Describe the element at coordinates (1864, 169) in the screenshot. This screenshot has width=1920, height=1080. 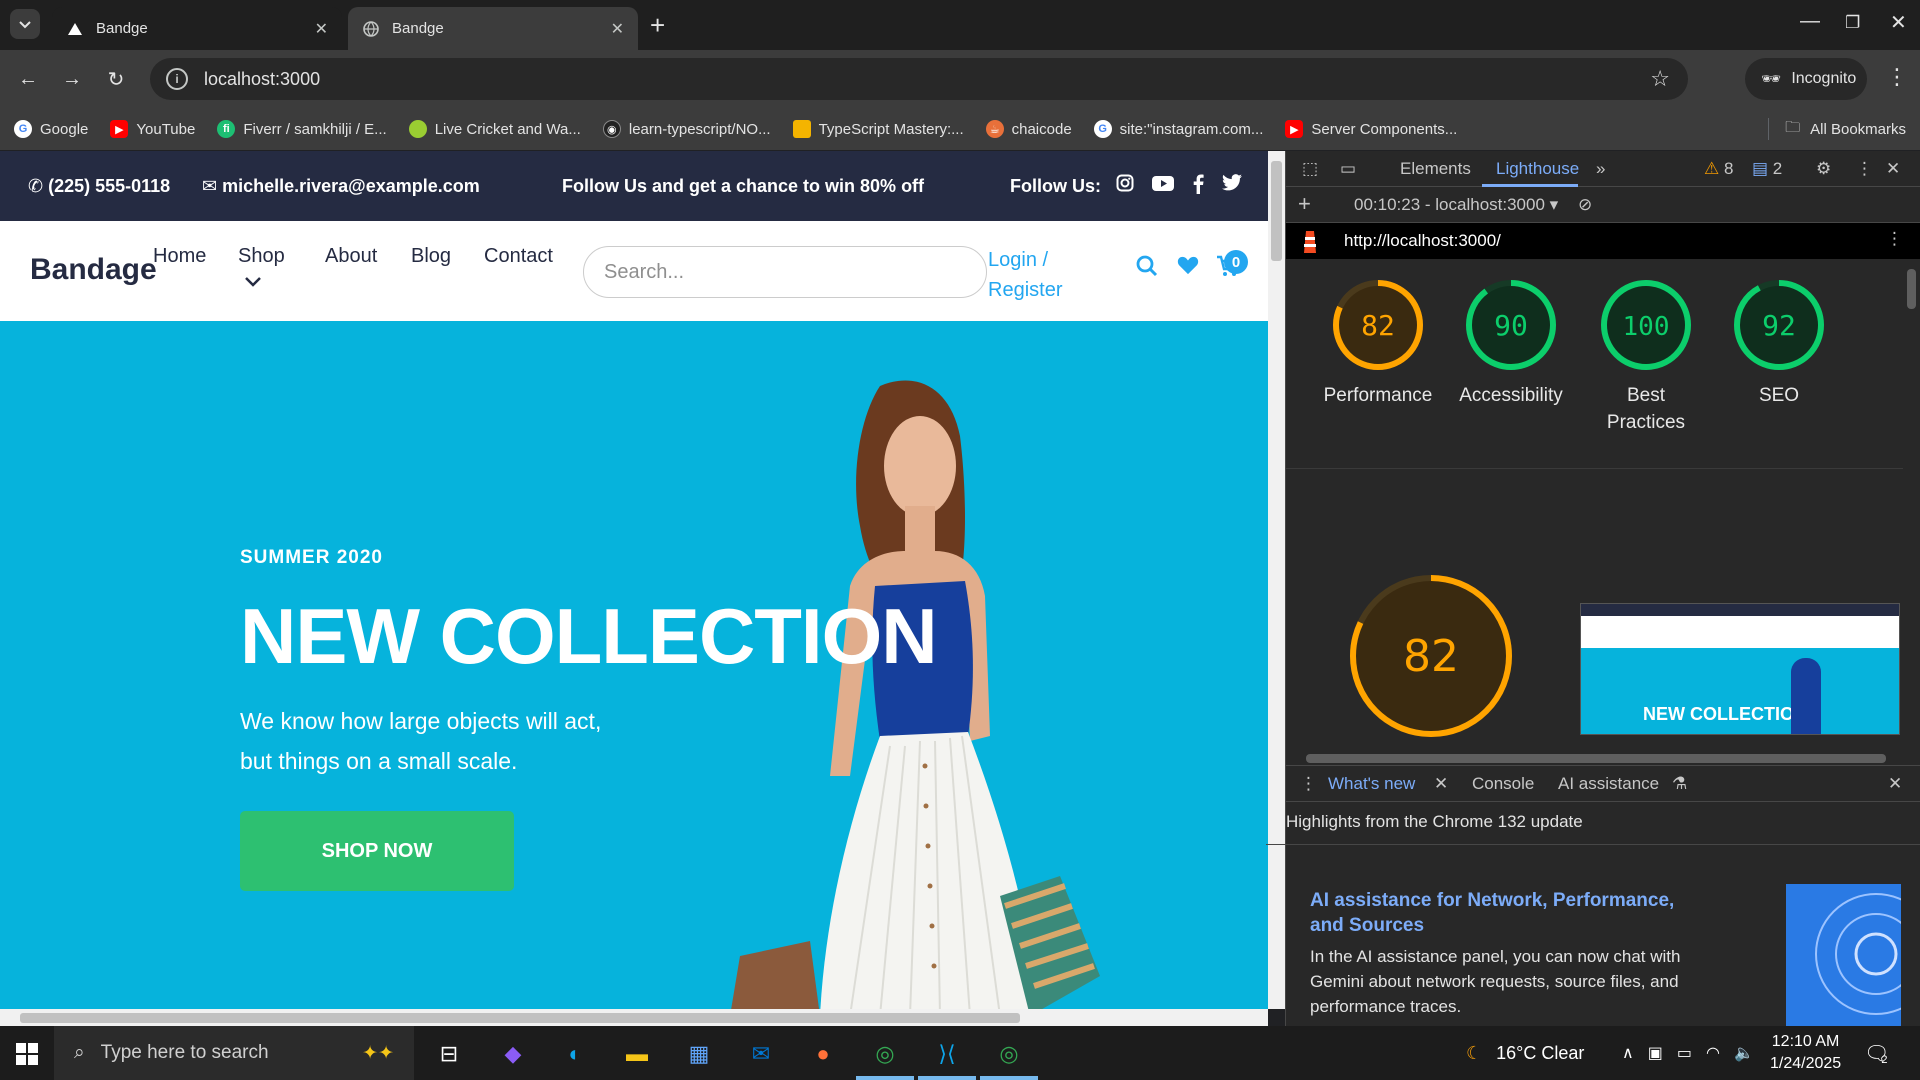
I see `devtools-menu-icon: ⋮` at that location.